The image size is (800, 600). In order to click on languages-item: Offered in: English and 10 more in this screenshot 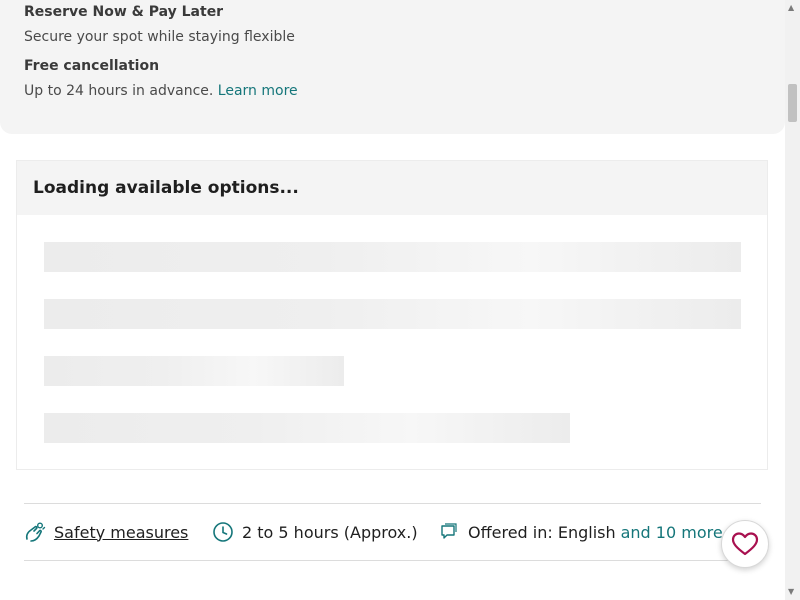, I will do `click(580, 532)`.